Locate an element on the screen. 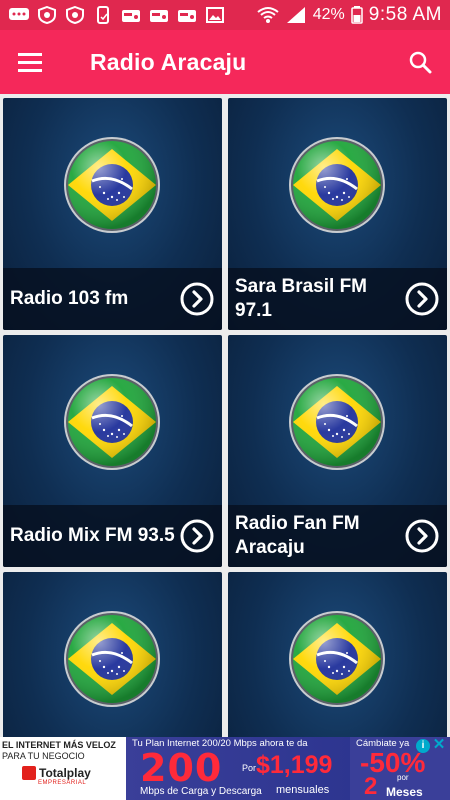  ad-info-icon: i is located at coordinates (423, 746).